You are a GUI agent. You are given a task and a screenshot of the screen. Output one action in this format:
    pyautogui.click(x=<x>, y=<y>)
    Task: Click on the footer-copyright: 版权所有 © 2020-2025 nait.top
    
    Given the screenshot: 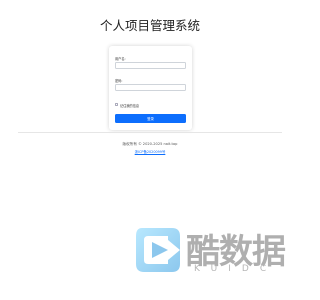 What is the action you would take?
    pyautogui.click(x=150, y=144)
    